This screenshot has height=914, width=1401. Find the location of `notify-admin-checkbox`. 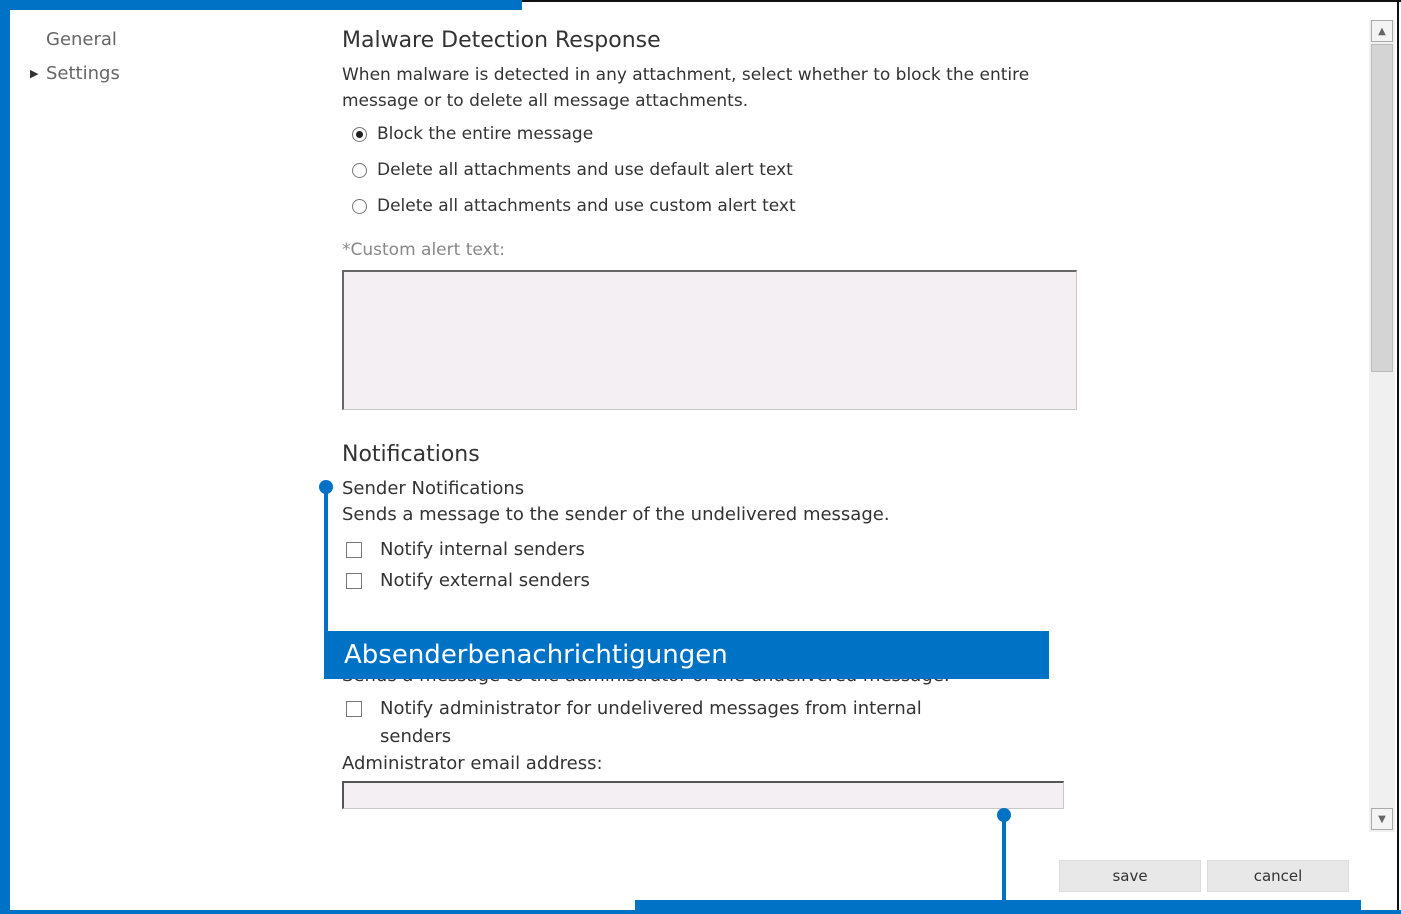

notify-admin-checkbox is located at coordinates (354, 709).